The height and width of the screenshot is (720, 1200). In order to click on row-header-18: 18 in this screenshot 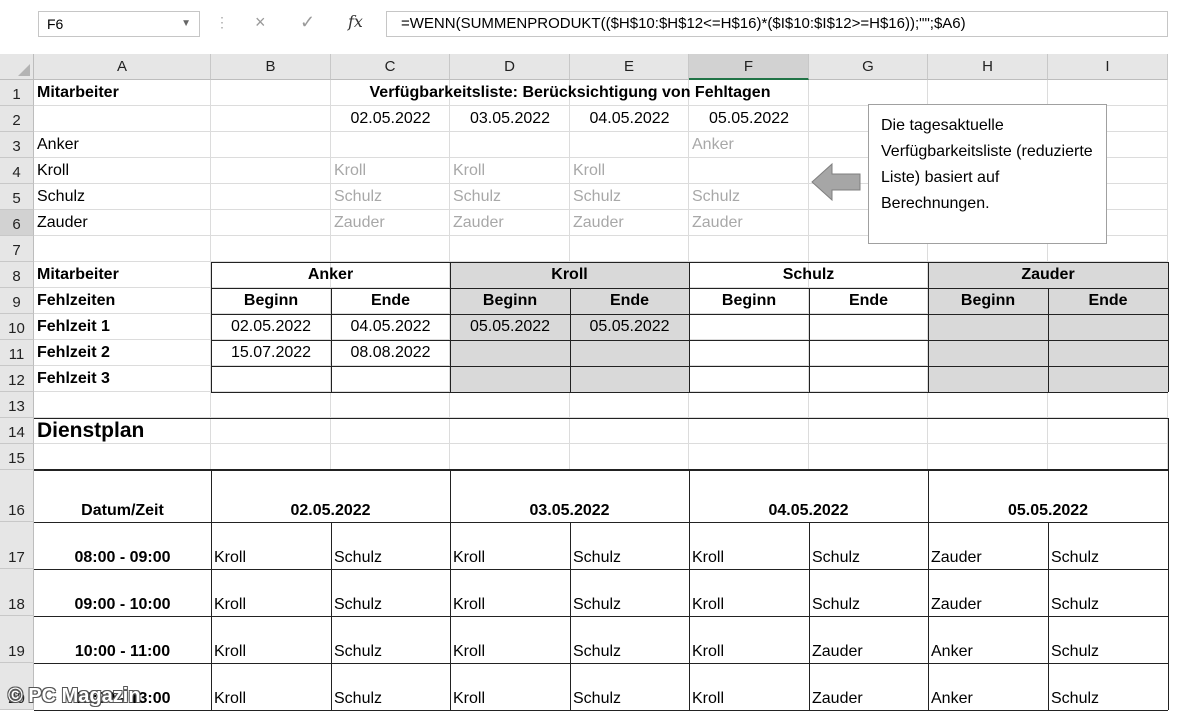, I will do `click(17, 592)`.